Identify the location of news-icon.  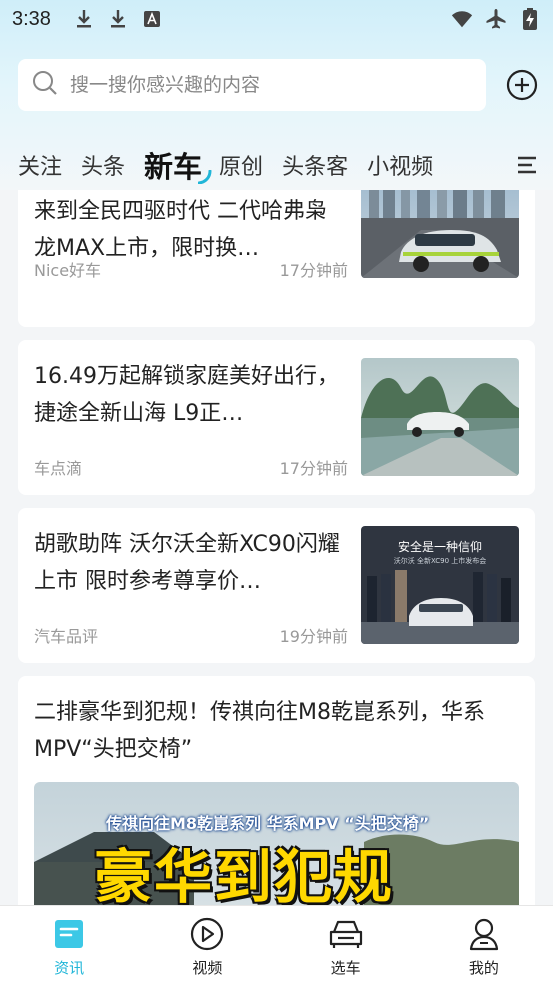
(69, 934).